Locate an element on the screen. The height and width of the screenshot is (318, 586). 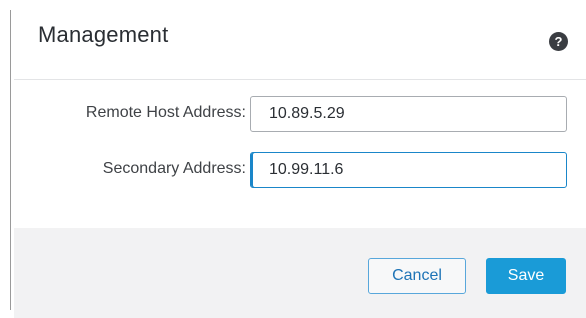
help-icon: ? is located at coordinates (558, 41).